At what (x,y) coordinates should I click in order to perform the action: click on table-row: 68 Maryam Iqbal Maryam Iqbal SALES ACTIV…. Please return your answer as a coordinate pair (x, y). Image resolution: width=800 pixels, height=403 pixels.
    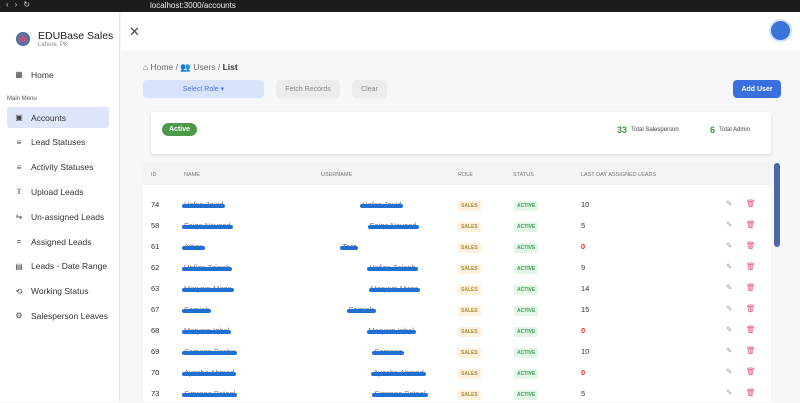
    Looking at the image, I should click on (457, 329).